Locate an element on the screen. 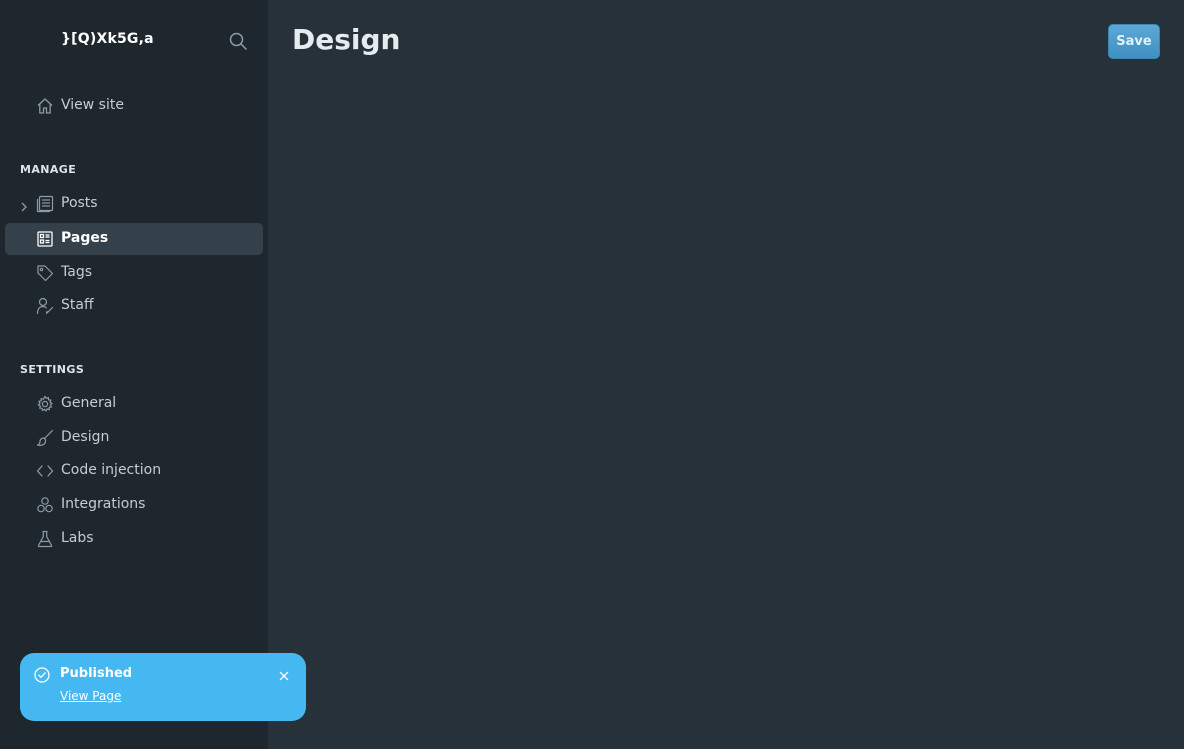  sidebar-item-label: Labs is located at coordinates (77, 538).